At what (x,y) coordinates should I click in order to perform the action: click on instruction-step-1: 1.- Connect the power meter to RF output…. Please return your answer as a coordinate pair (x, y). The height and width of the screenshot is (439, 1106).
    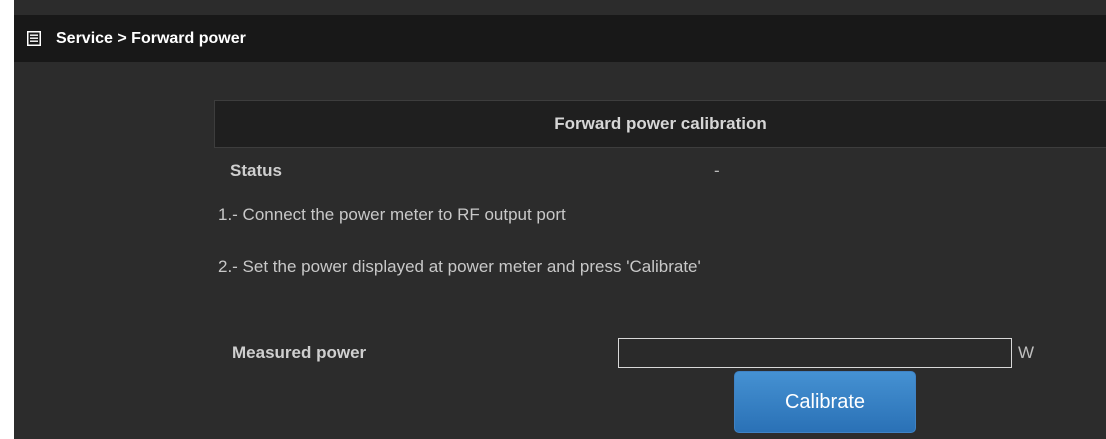
    Looking at the image, I should click on (392, 214).